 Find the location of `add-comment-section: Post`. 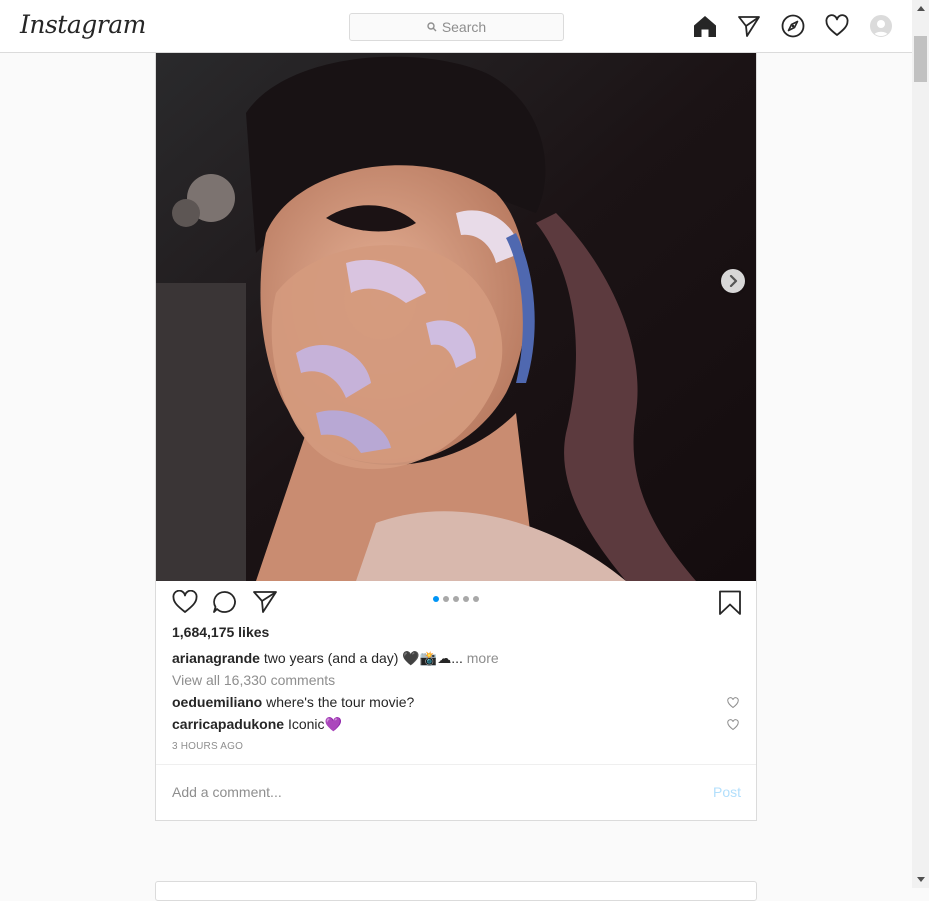

add-comment-section: Post is located at coordinates (456, 792).